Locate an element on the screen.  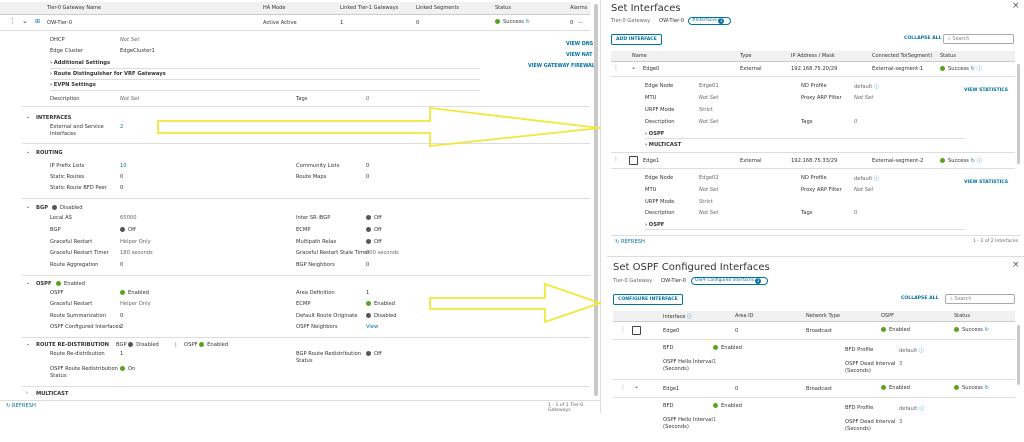
arrow-to-interfaces is located at coordinates (379, 127).